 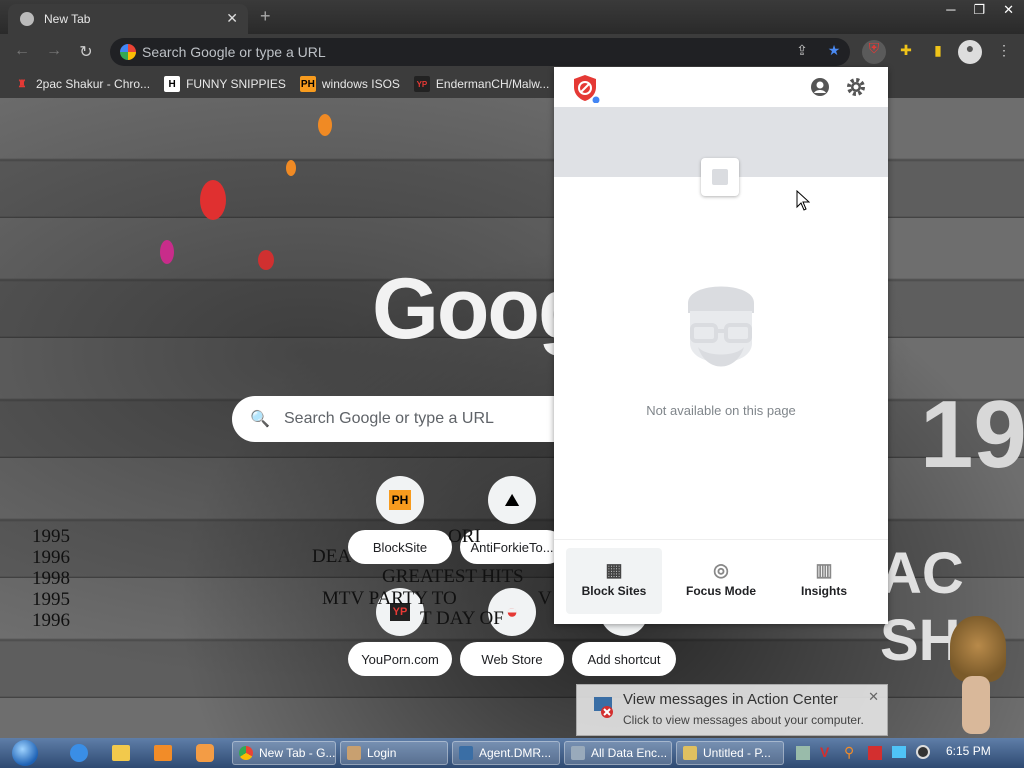 I want to click on shortcut-blocksite: BlockSite, so click(x=400, y=547).